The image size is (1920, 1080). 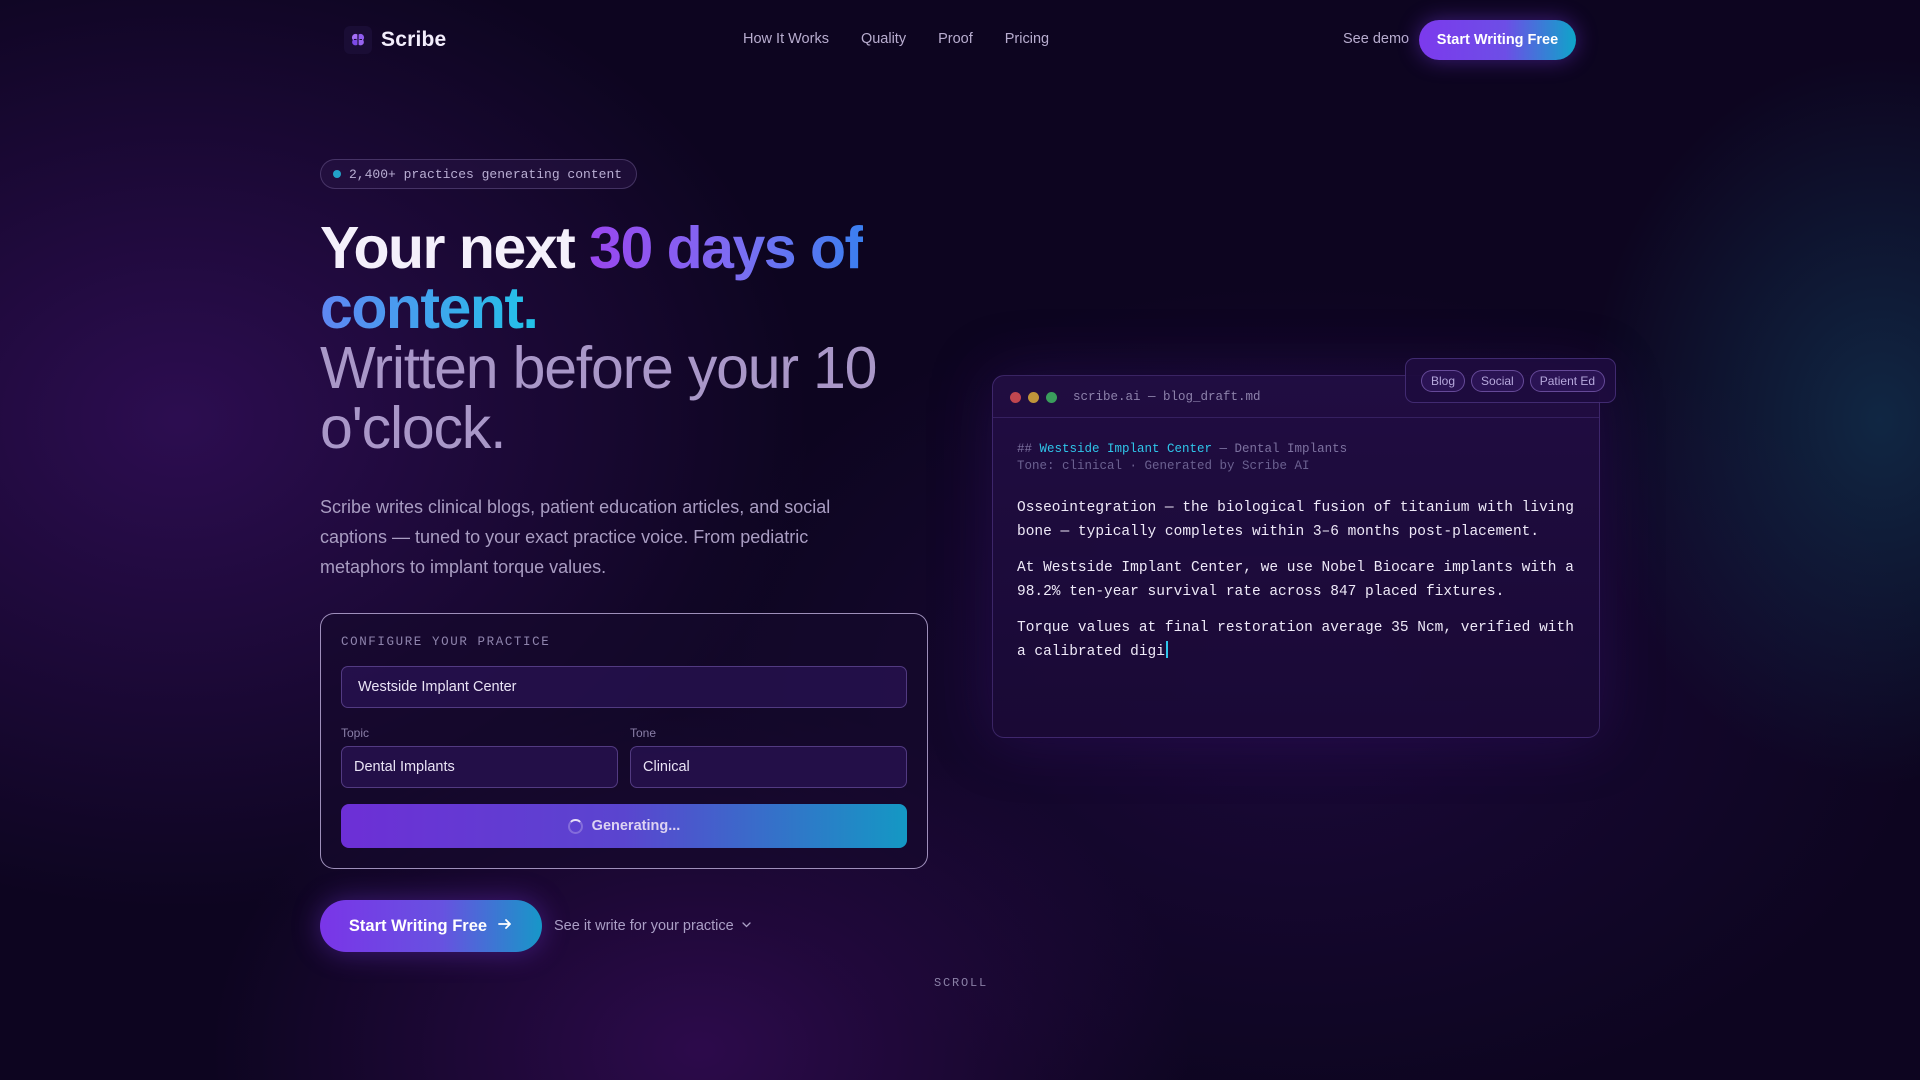 I want to click on brain-icon, so click(x=358, y=40).